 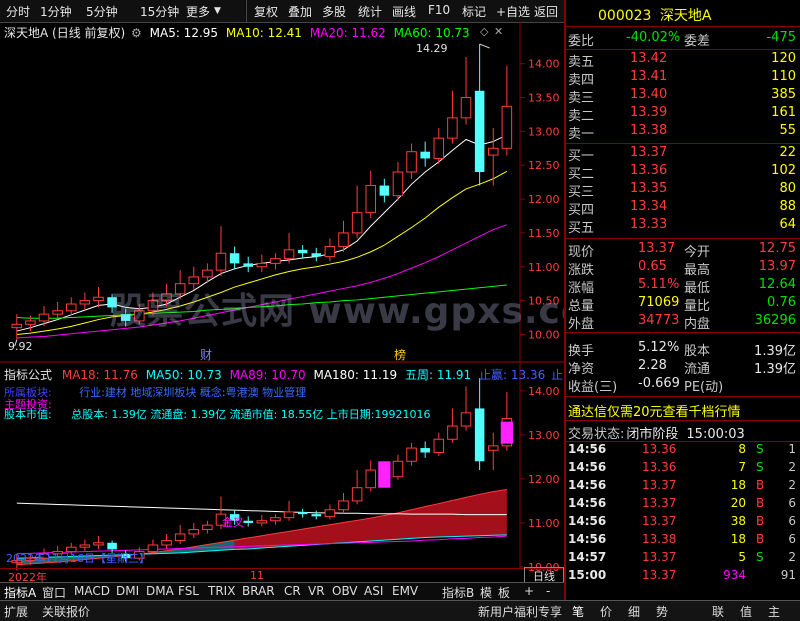 I want to click on stat-value: 36296, so click(x=775, y=320).